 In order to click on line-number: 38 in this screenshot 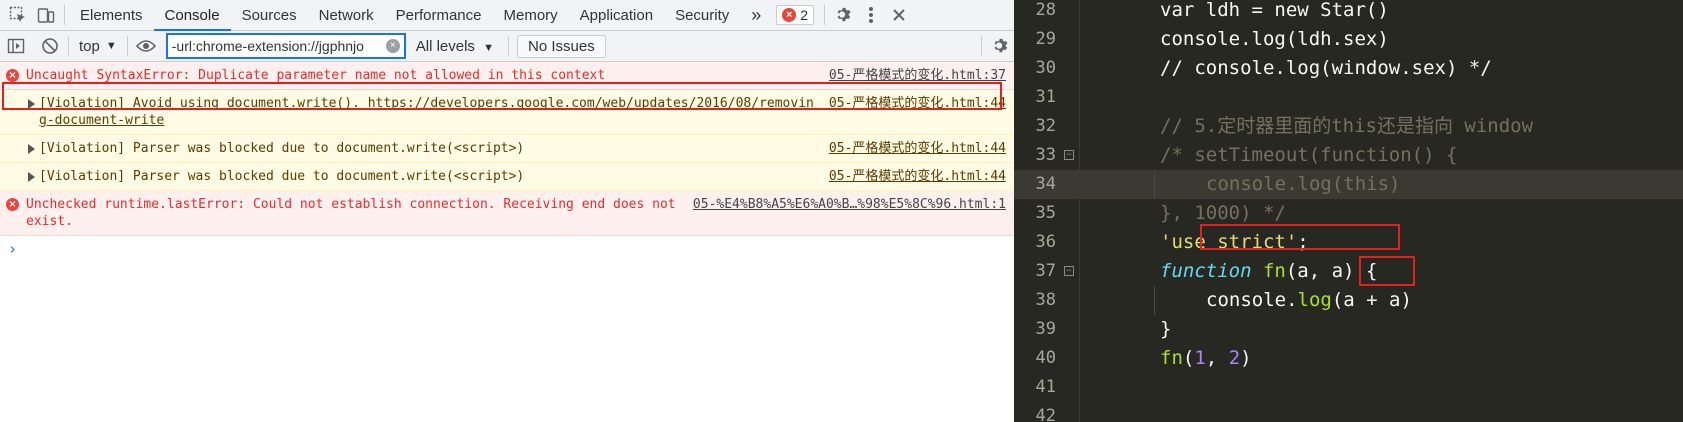, I will do `click(1045, 300)`.